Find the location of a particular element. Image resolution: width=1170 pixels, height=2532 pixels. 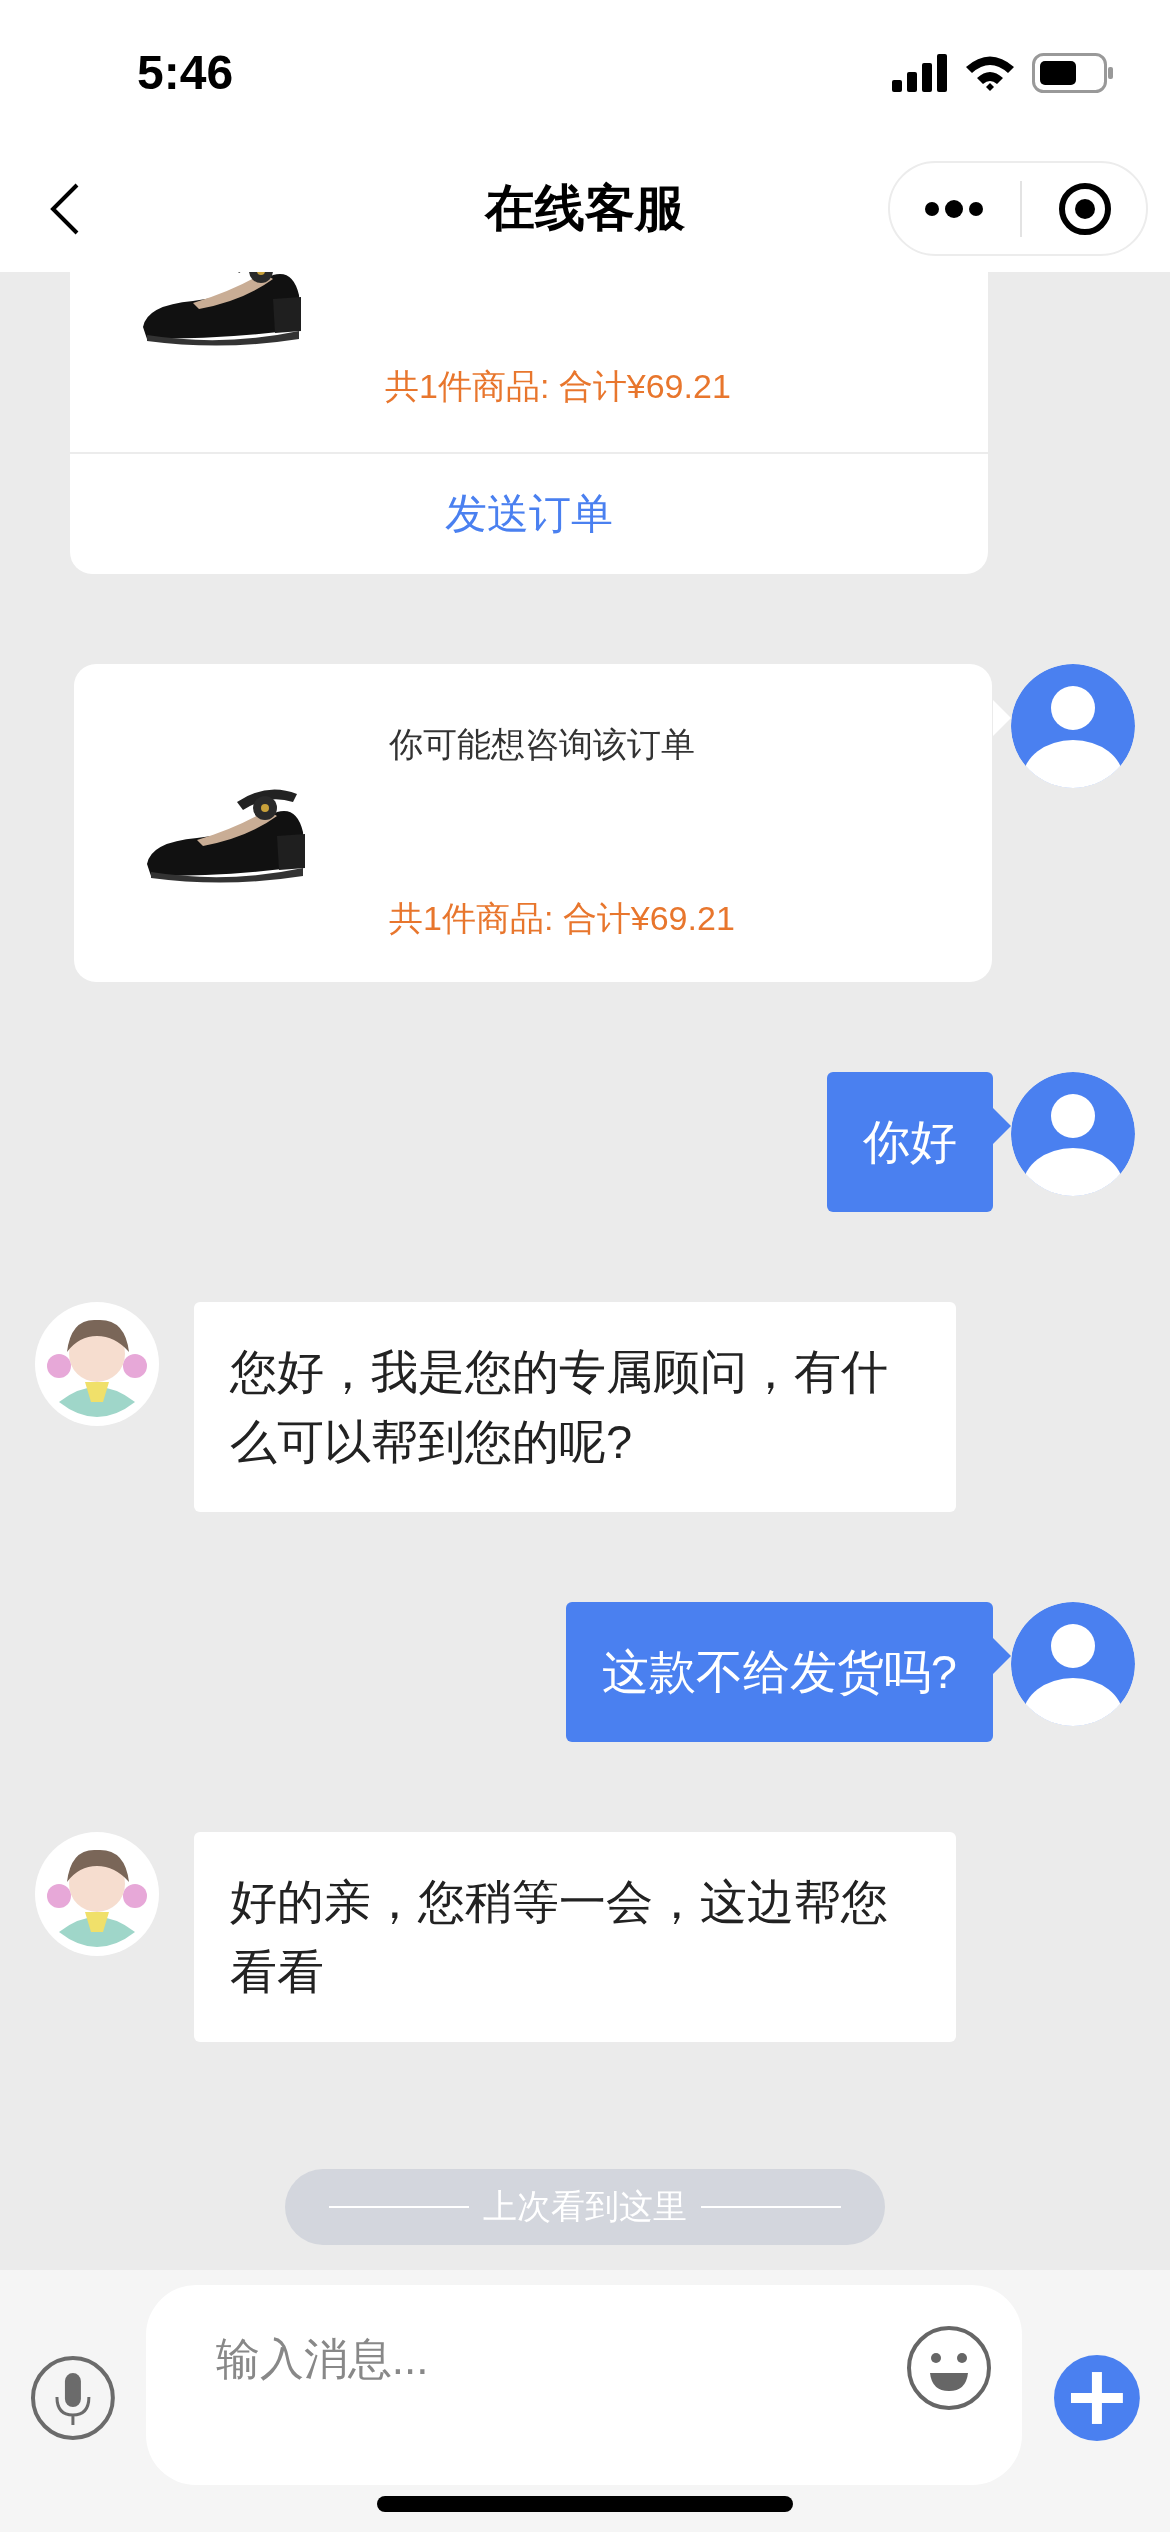

more-icon is located at coordinates (954, 208).